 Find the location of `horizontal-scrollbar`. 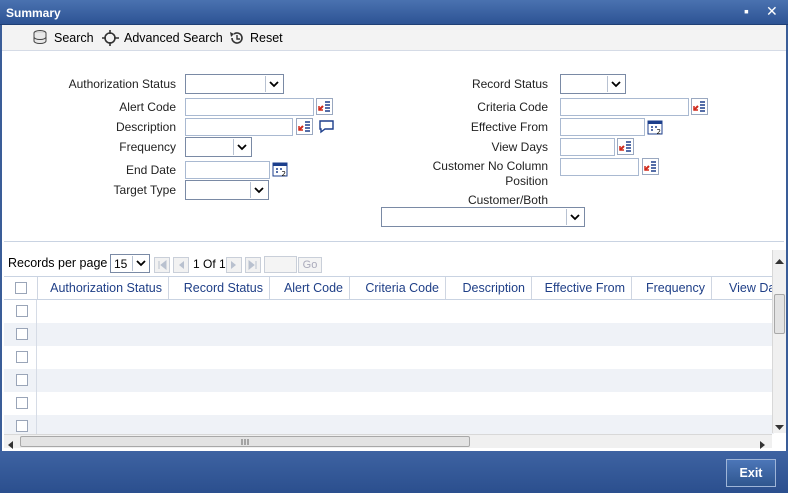

horizontal-scrollbar is located at coordinates (388, 441).